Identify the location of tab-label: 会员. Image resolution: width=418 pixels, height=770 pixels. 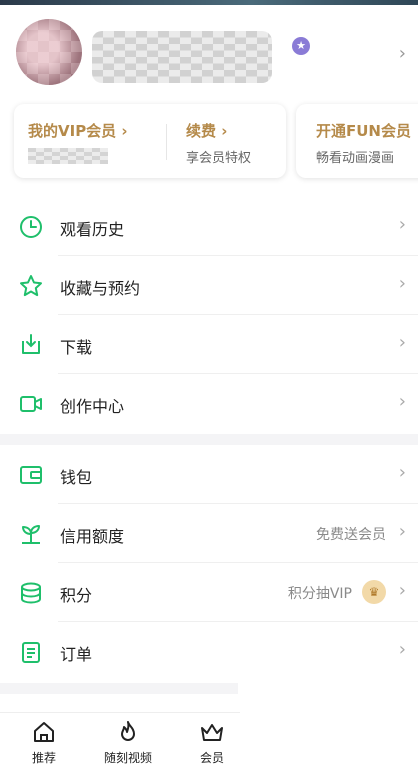
(211, 758).